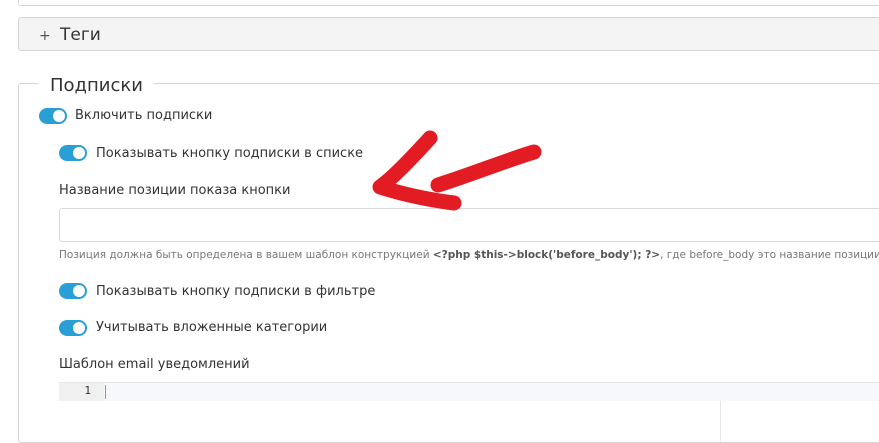 The height and width of the screenshot is (443, 879). I want to click on email-template-editor: 1, so click(469, 412).